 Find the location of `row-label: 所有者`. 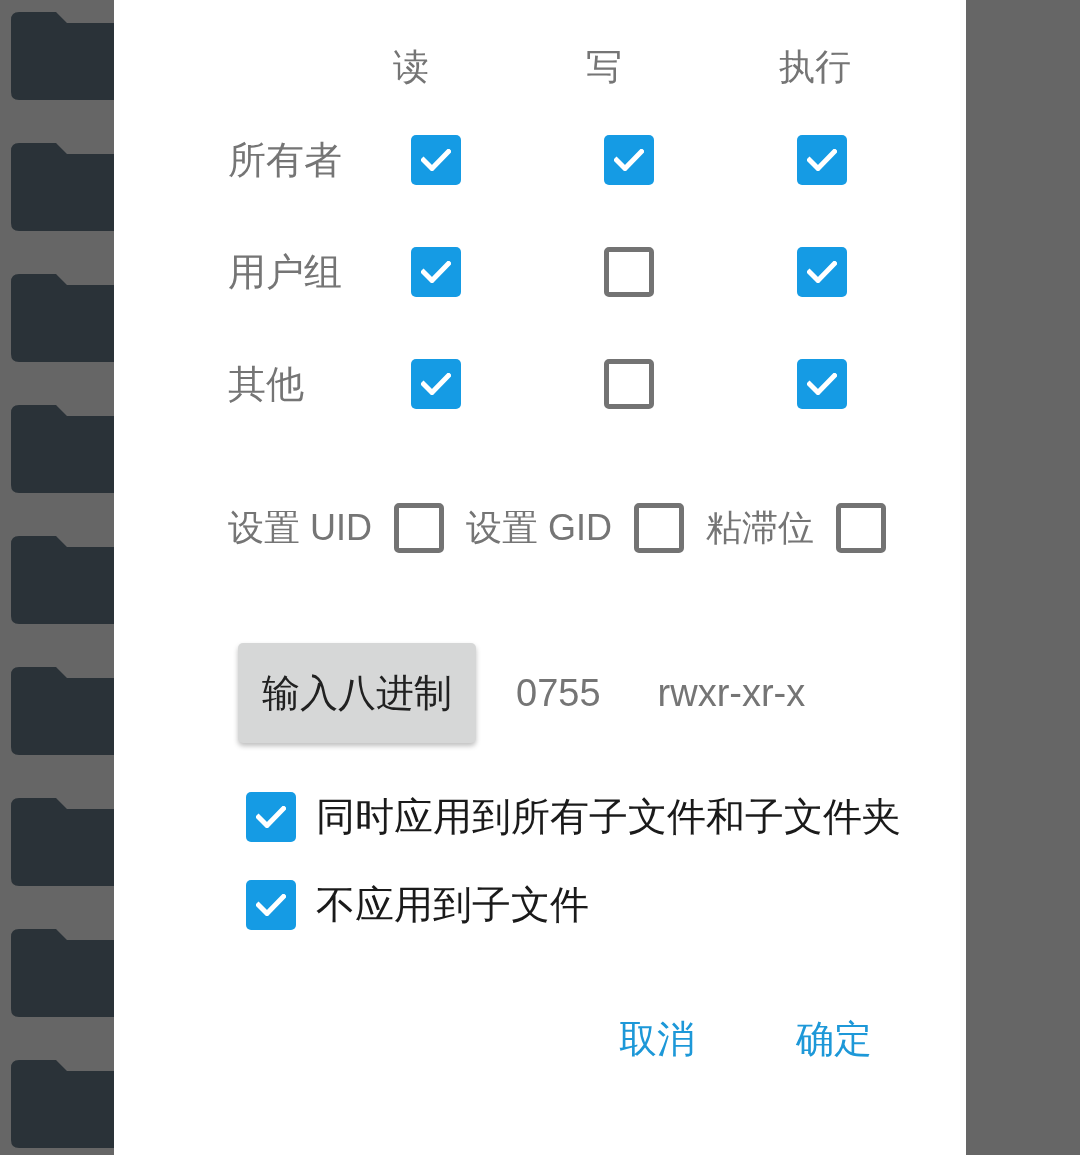

row-label: 所有者 is located at coordinates (285, 160).